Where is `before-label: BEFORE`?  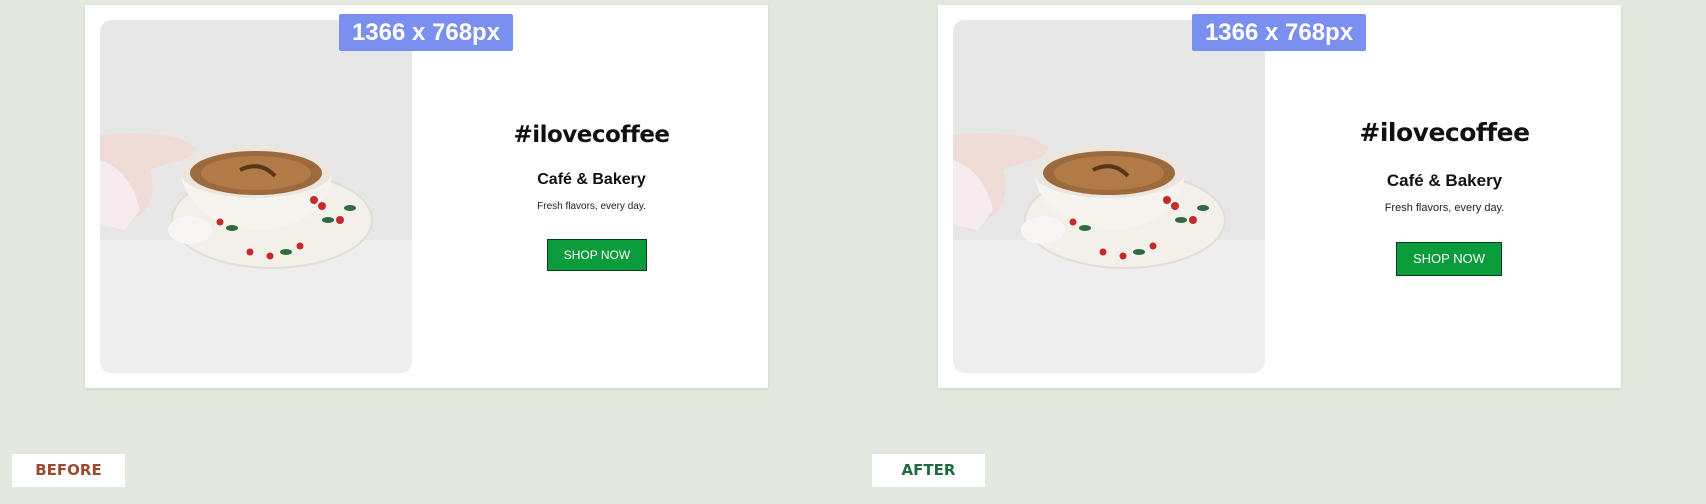 before-label: BEFORE is located at coordinates (68, 470).